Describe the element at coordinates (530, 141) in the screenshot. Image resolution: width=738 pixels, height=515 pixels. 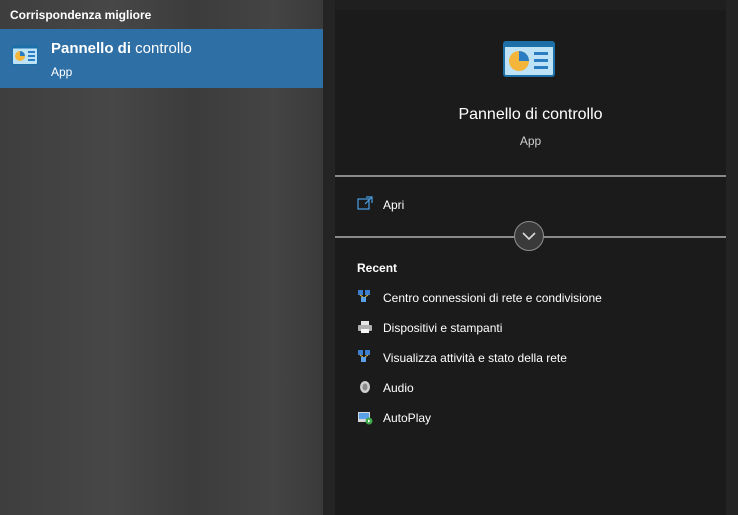
I see `app-type: App` at that location.